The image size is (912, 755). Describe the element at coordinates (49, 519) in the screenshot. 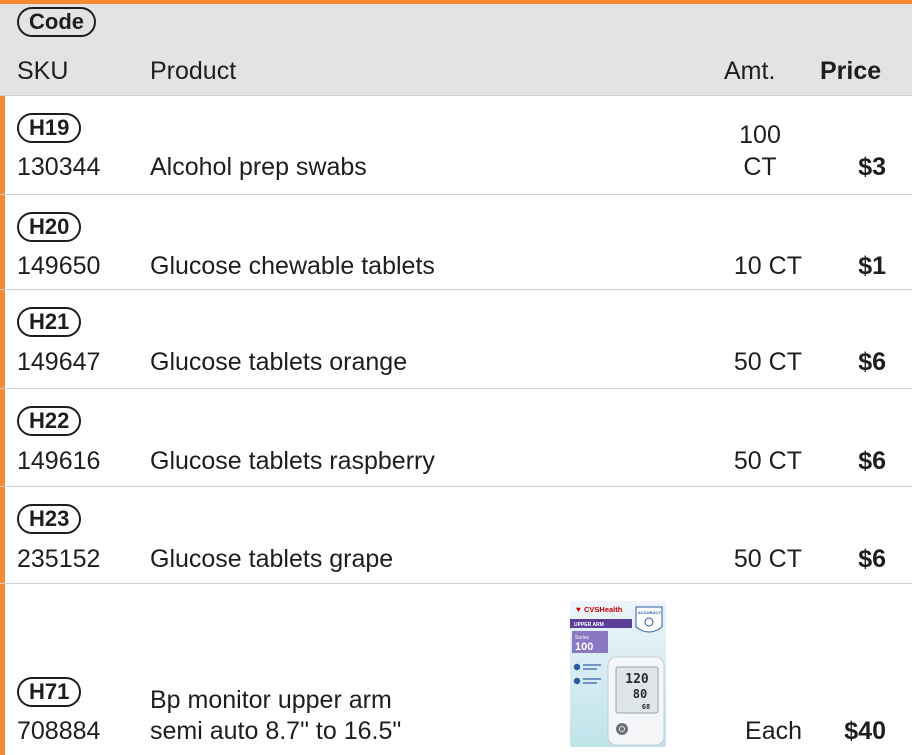

I see `code-pill: H23` at that location.